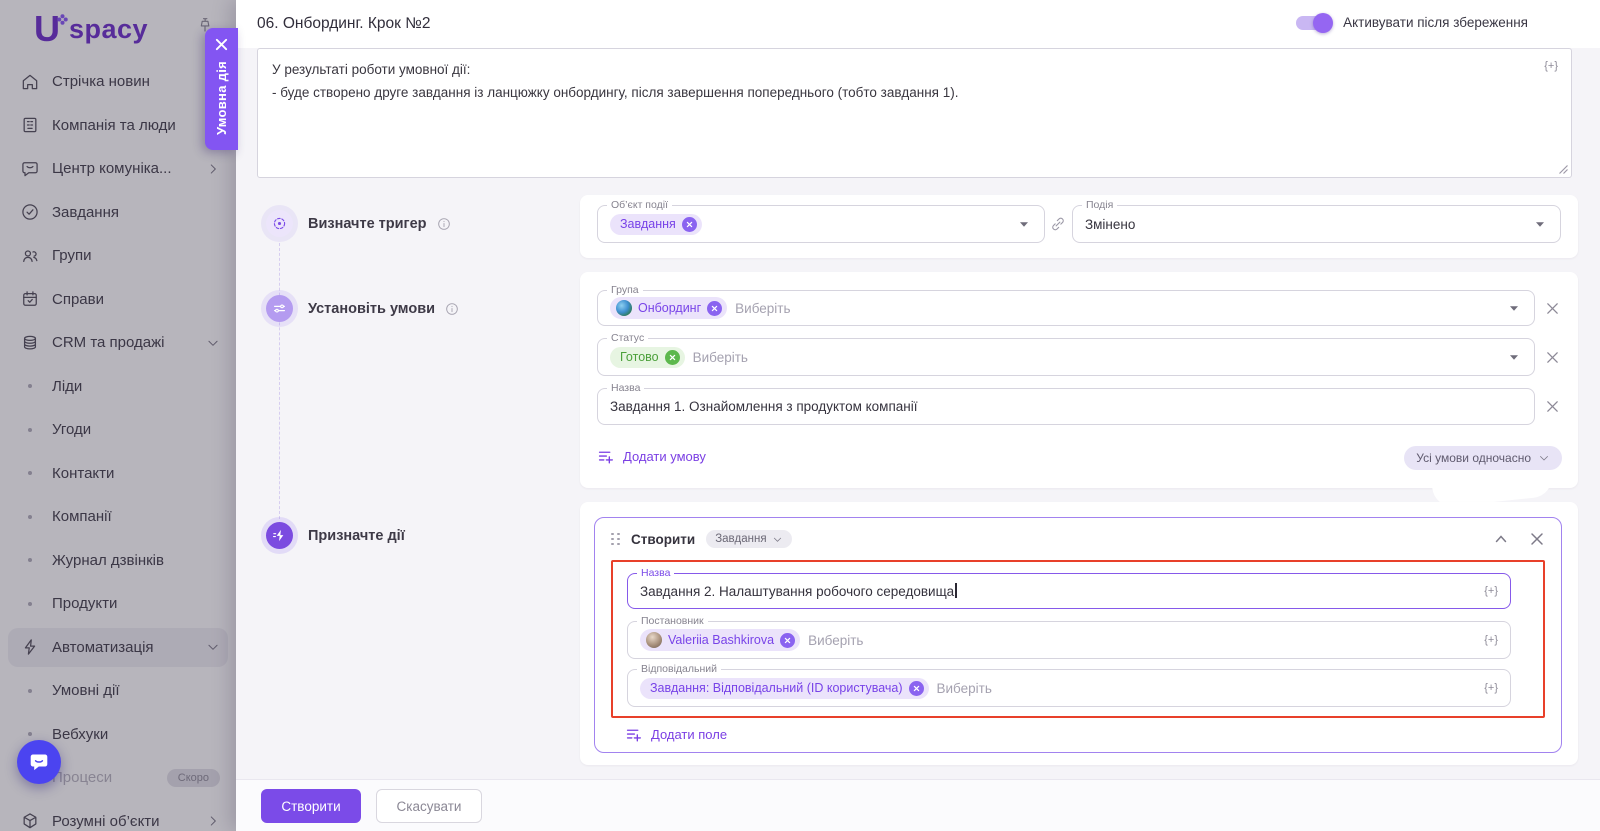 The image size is (1600, 831). What do you see at coordinates (1563, 169) in the screenshot?
I see `resize-handle` at bounding box center [1563, 169].